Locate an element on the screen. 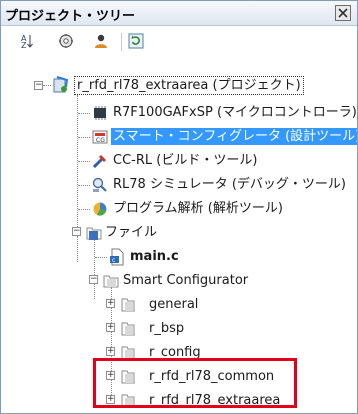  tree-node-simulator: RL78 シミュレータ (デバッグ・ツール) is located at coordinates (179, 185).